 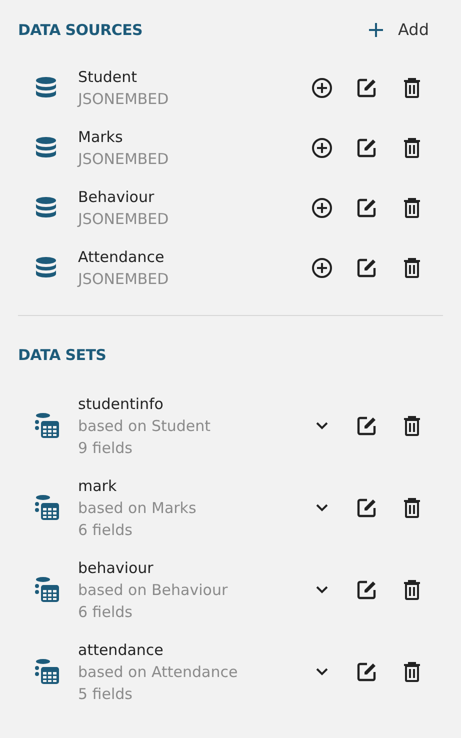 I want to click on dataset-source: based on Attendance, so click(x=158, y=672).